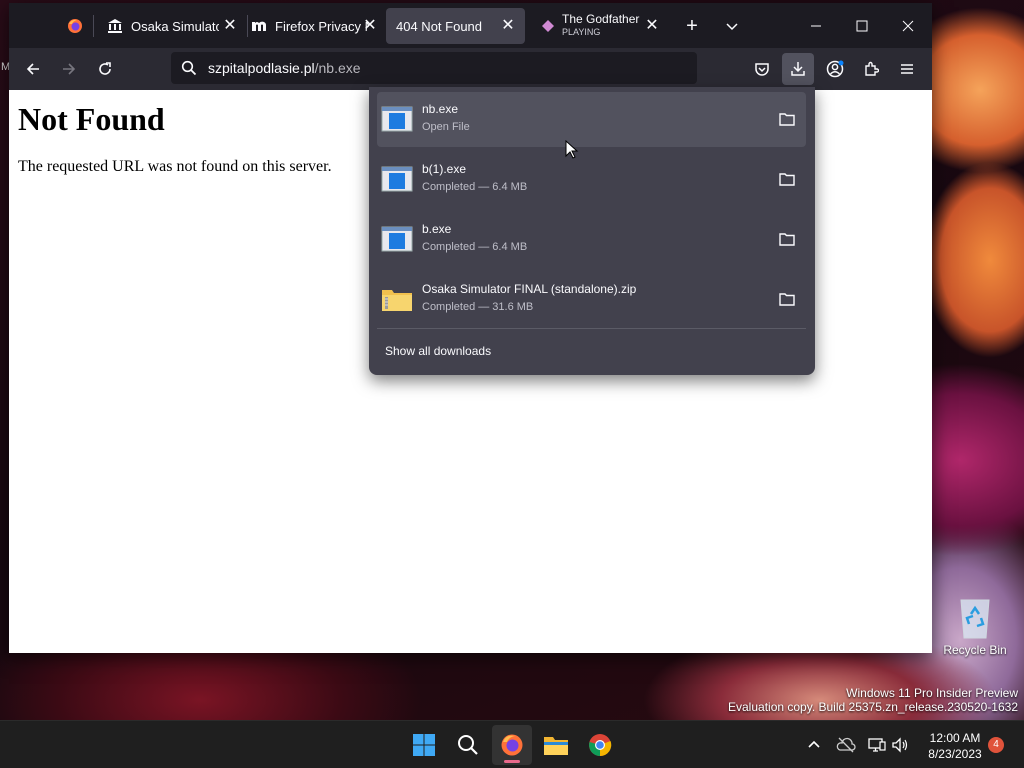  I want to click on arrow-left-icon, so click(32, 69).